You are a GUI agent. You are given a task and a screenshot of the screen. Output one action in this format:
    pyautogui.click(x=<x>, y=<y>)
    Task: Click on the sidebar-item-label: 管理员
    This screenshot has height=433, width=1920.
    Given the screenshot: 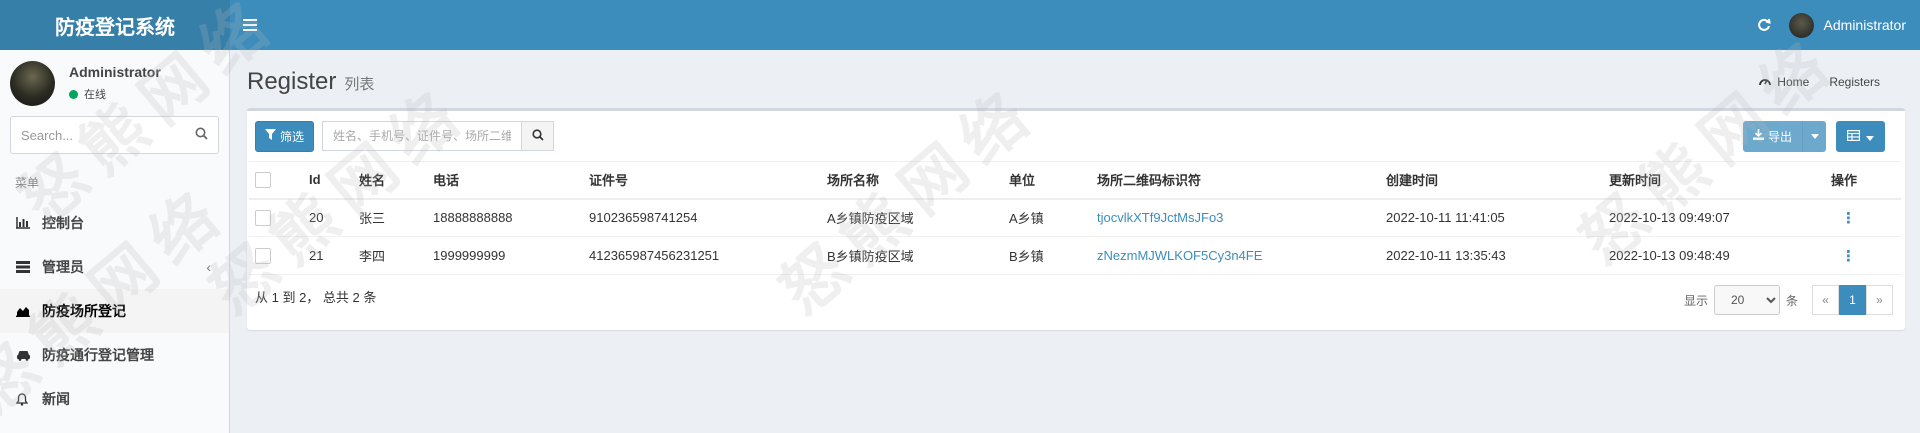 What is the action you would take?
    pyautogui.click(x=63, y=267)
    